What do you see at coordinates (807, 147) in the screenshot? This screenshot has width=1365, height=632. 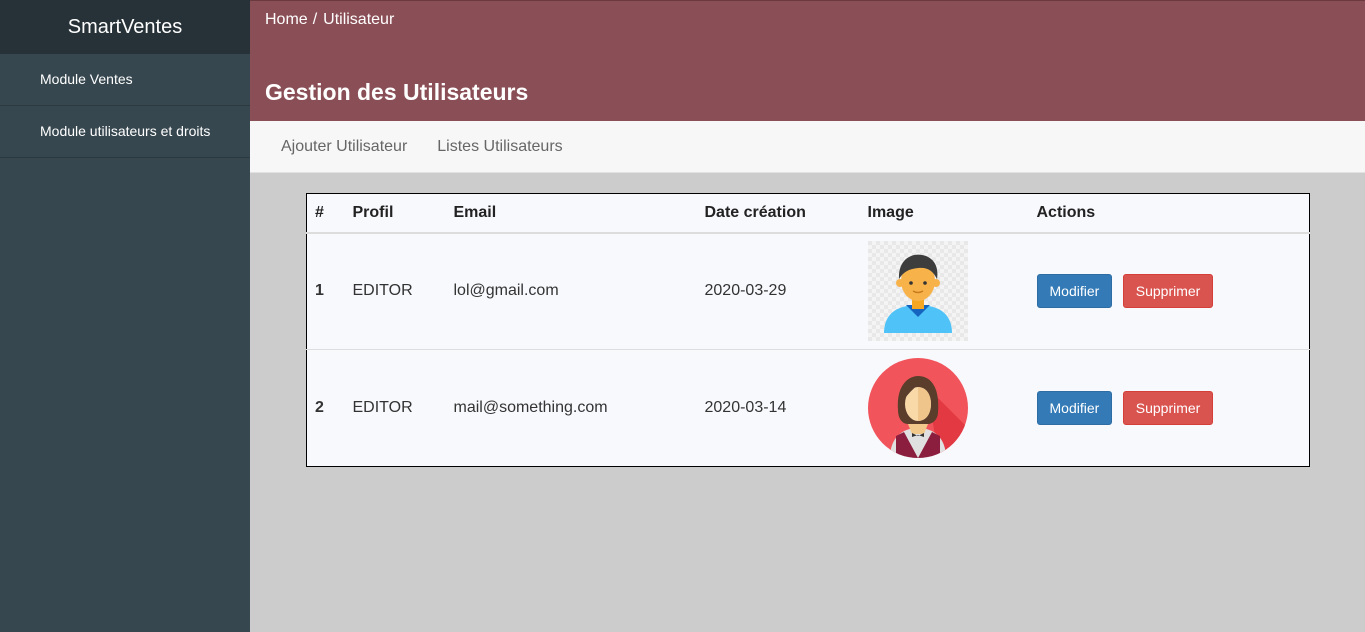 I see `tab-bar: Ajouter Utilisateur Listes Utilisateurs` at bounding box center [807, 147].